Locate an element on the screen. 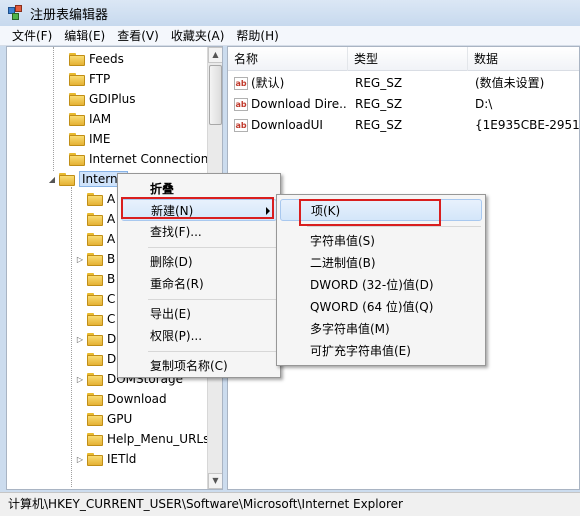  tree-item-download: Download is located at coordinates (121, 399).